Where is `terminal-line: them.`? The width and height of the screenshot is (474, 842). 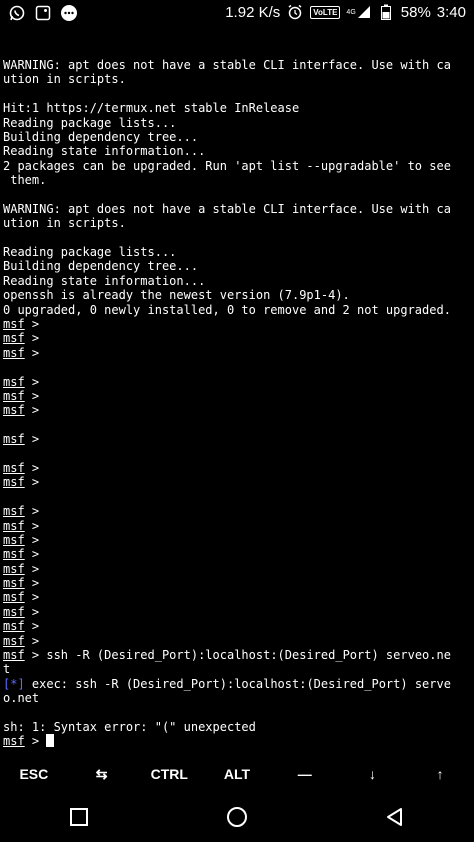 terminal-line: them. is located at coordinates (25, 180).